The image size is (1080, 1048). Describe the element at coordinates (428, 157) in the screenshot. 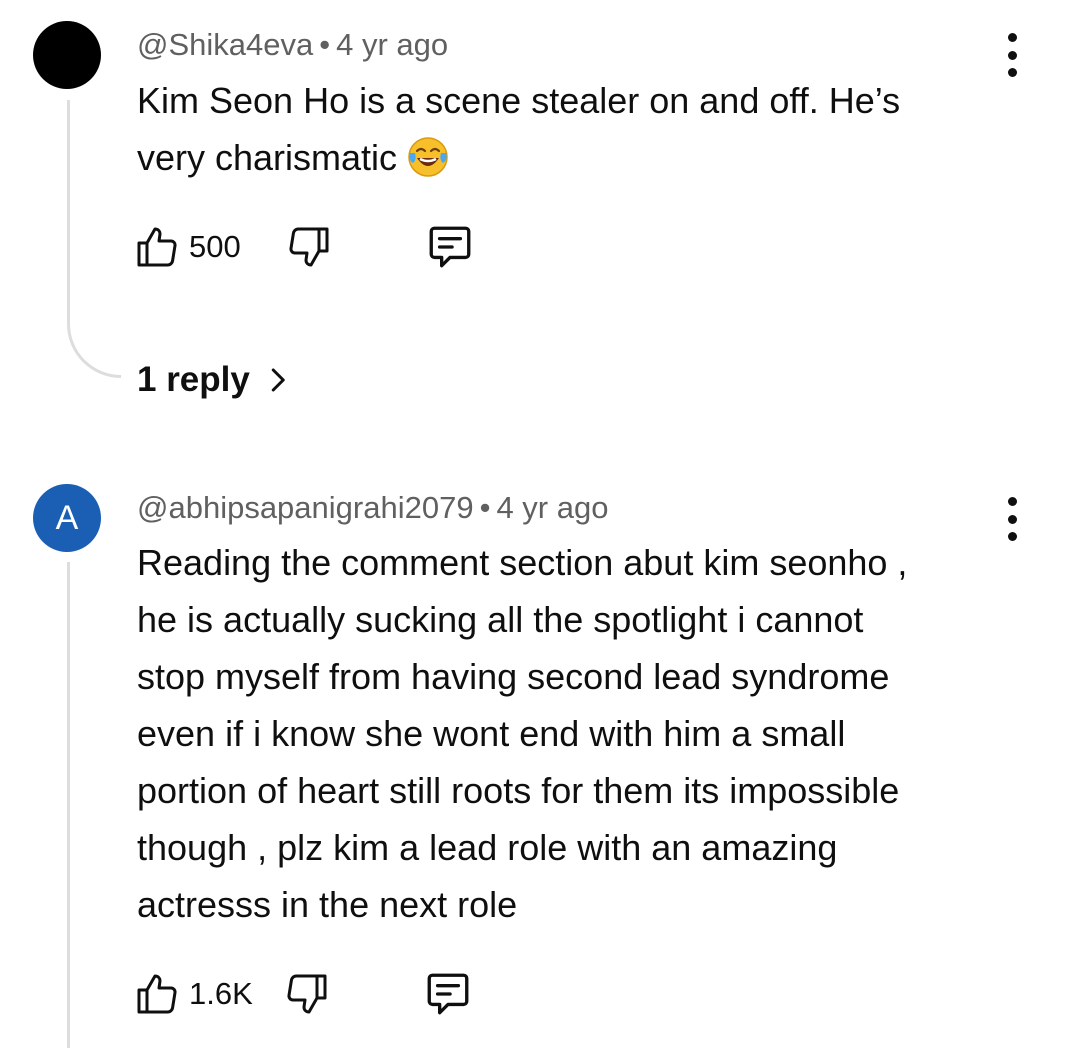

I see `face-with-tears-of-joy-icon` at that location.